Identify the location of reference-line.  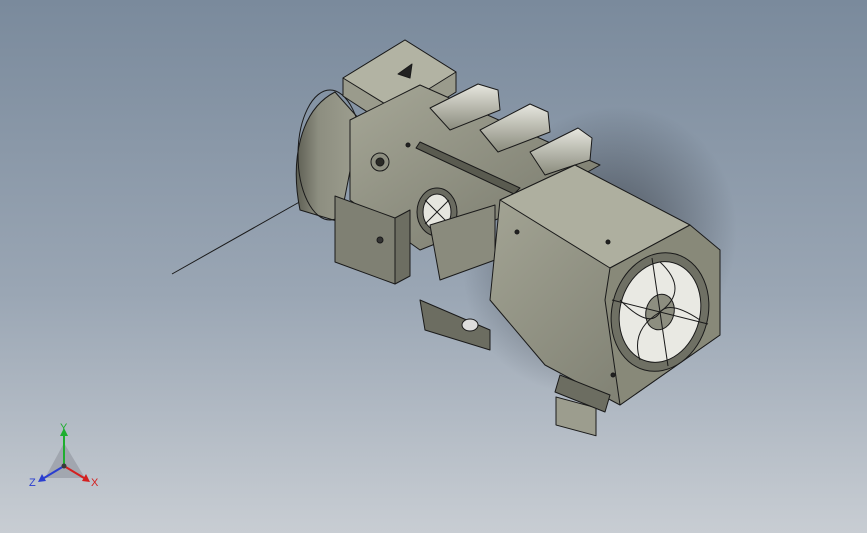
(237, 237).